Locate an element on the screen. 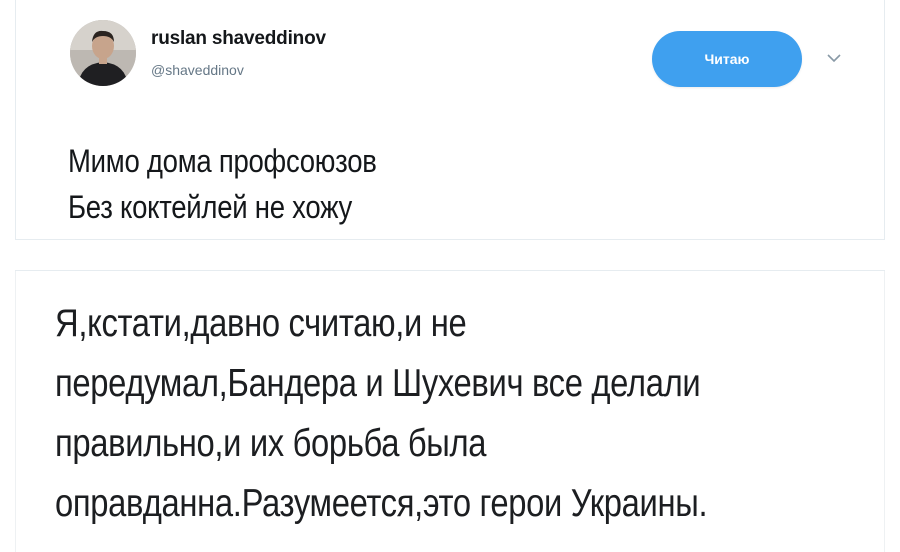 Image resolution: width=900 pixels, height=552 pixels. comment-line-3: правильно,и их борьба была is located at coordinates (271, 443).